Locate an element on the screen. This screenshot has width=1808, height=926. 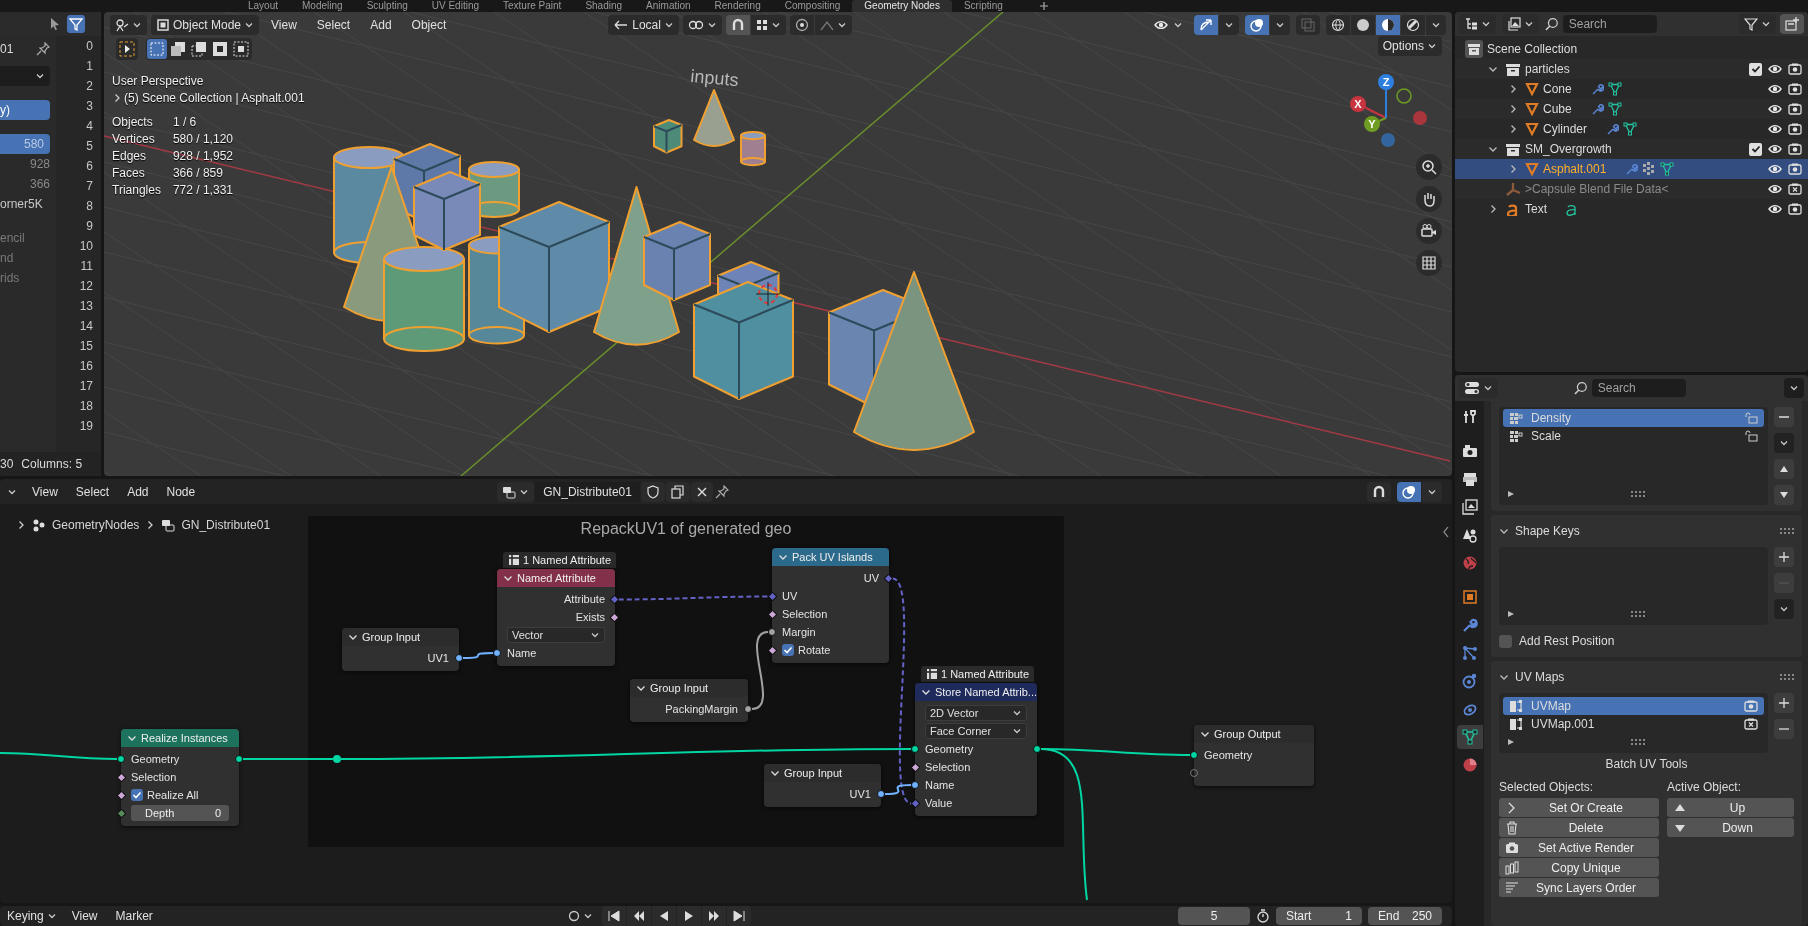
workspace-tab: Compositing is located at coordinates (812, 6).